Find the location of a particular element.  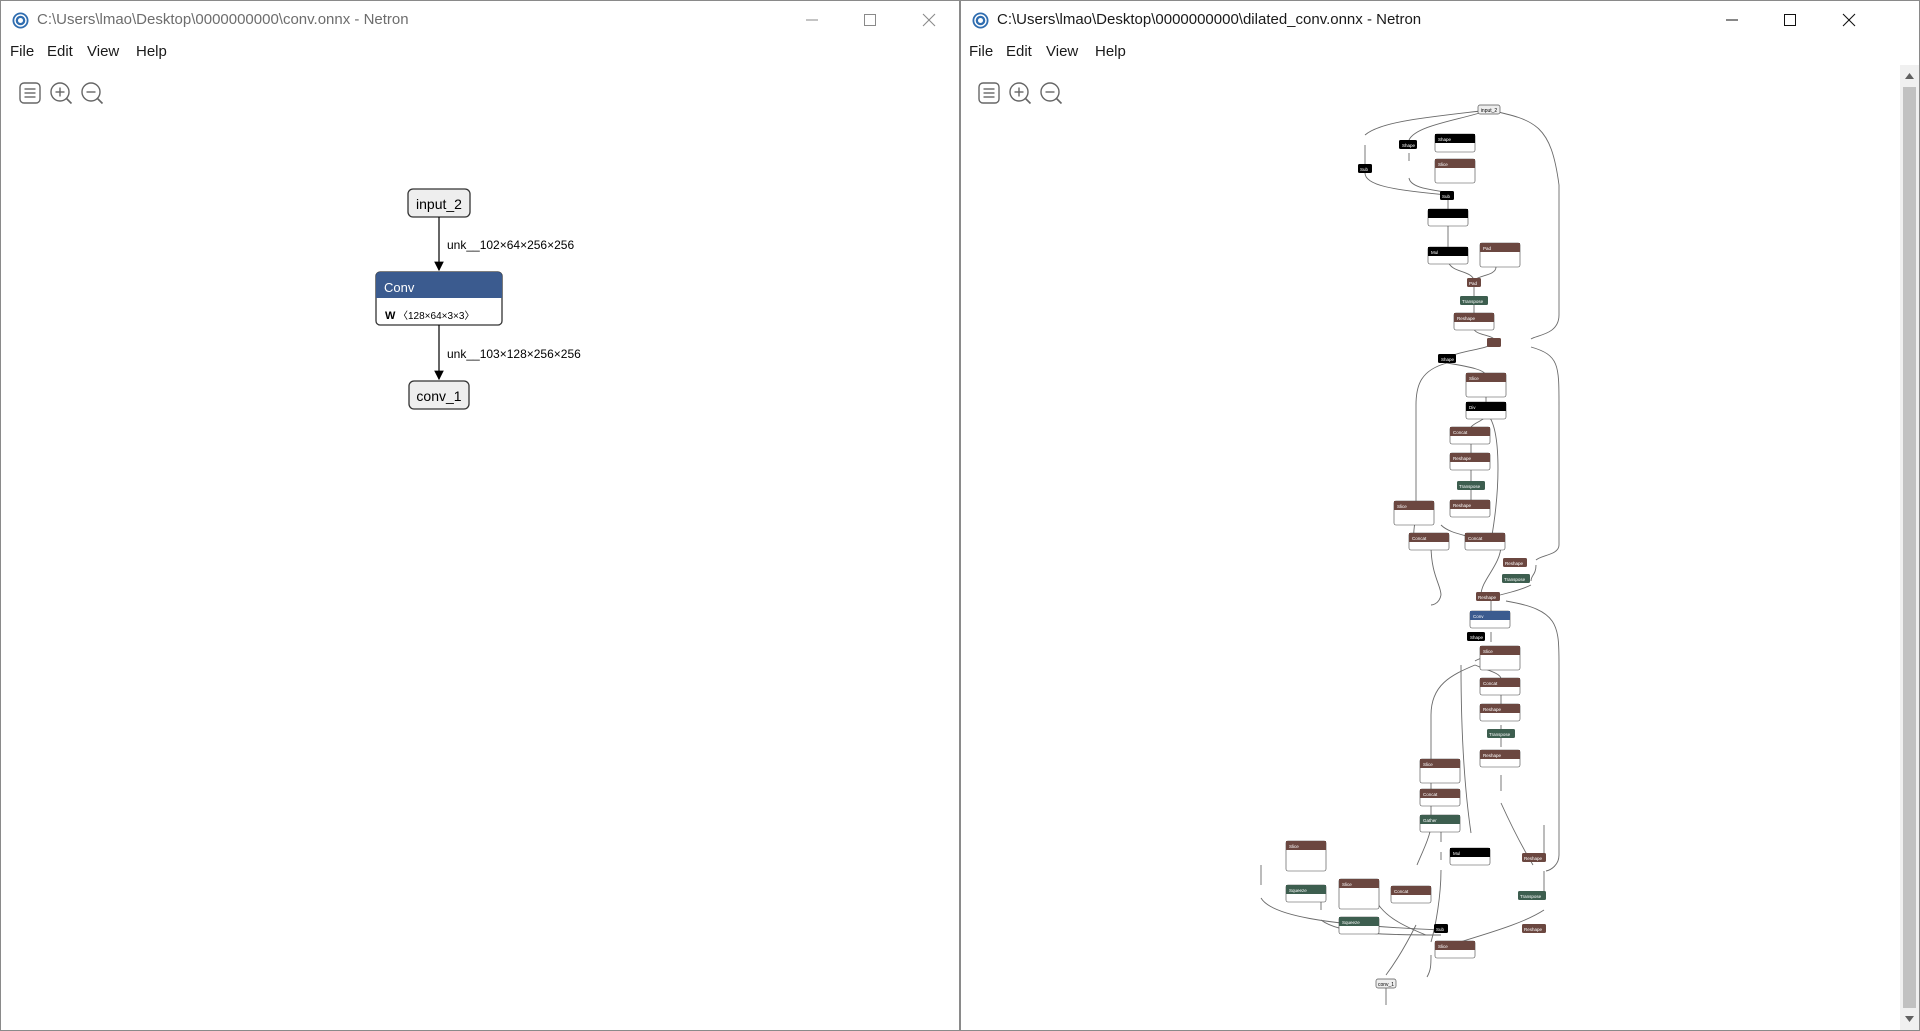

gather-node: Gather is located at coordinates (1440, 823).